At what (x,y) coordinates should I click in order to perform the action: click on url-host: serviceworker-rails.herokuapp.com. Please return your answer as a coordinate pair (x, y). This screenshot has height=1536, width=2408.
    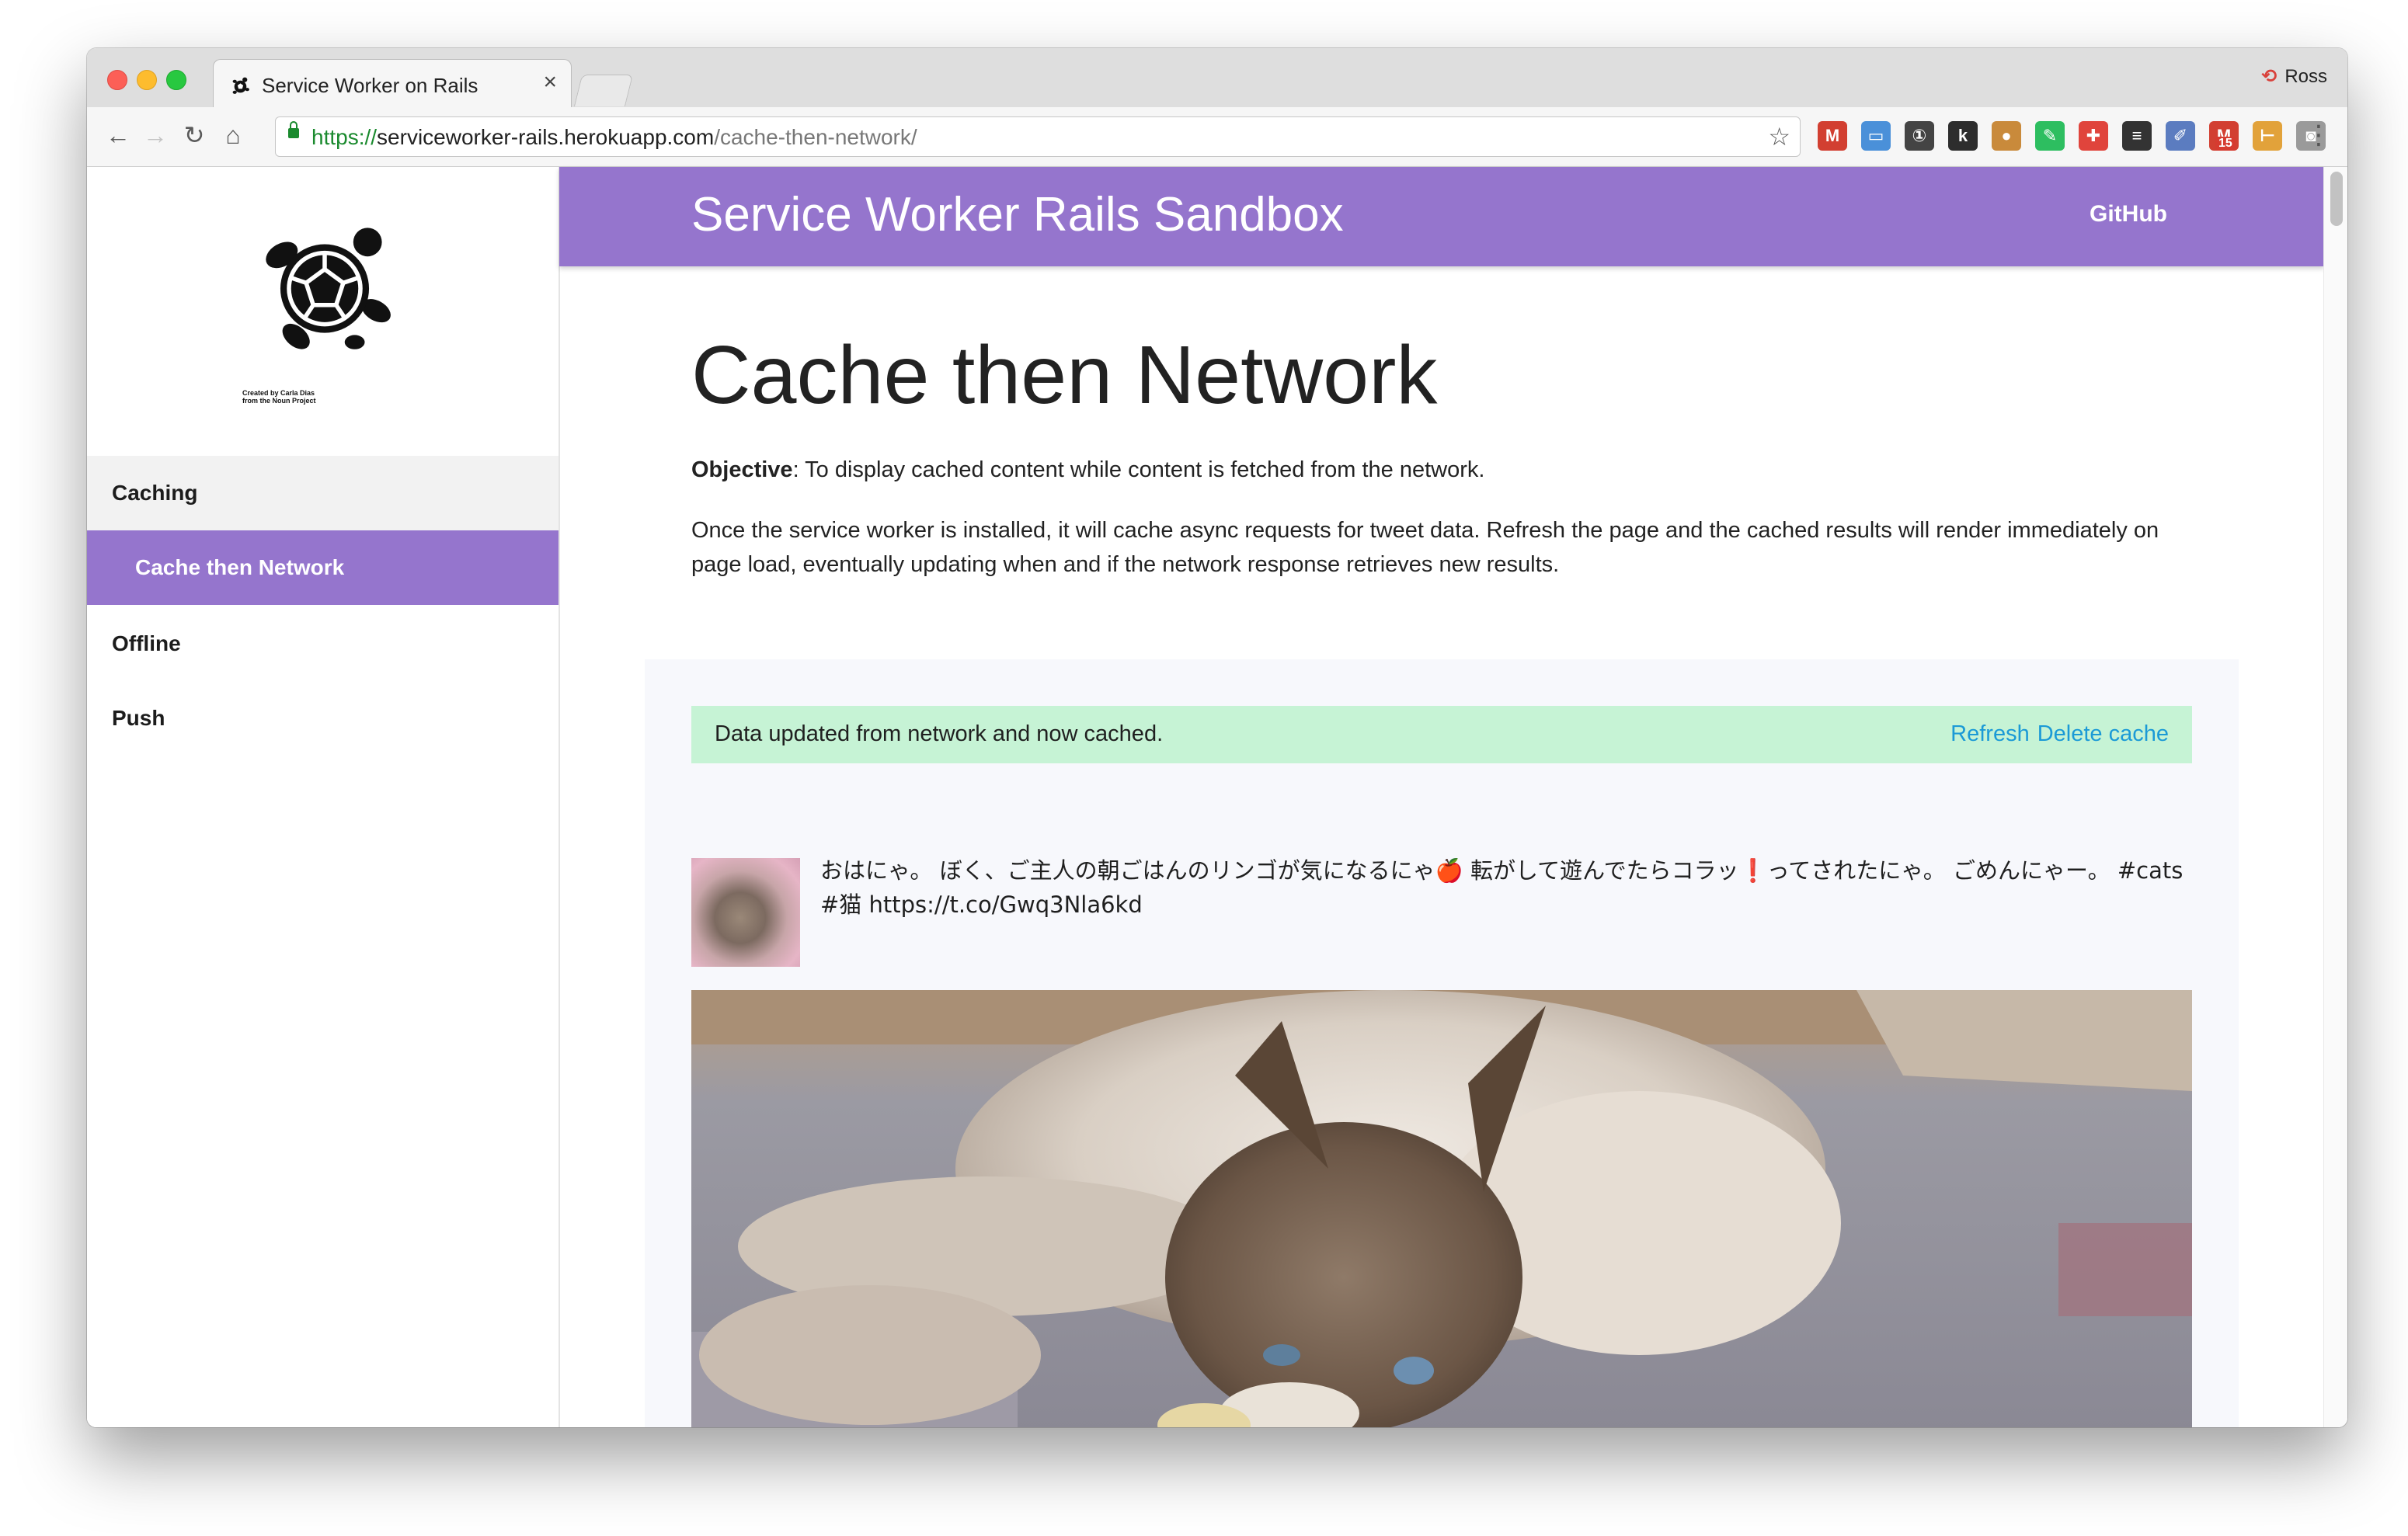
    Looking at the image, I should click on (546, 137).